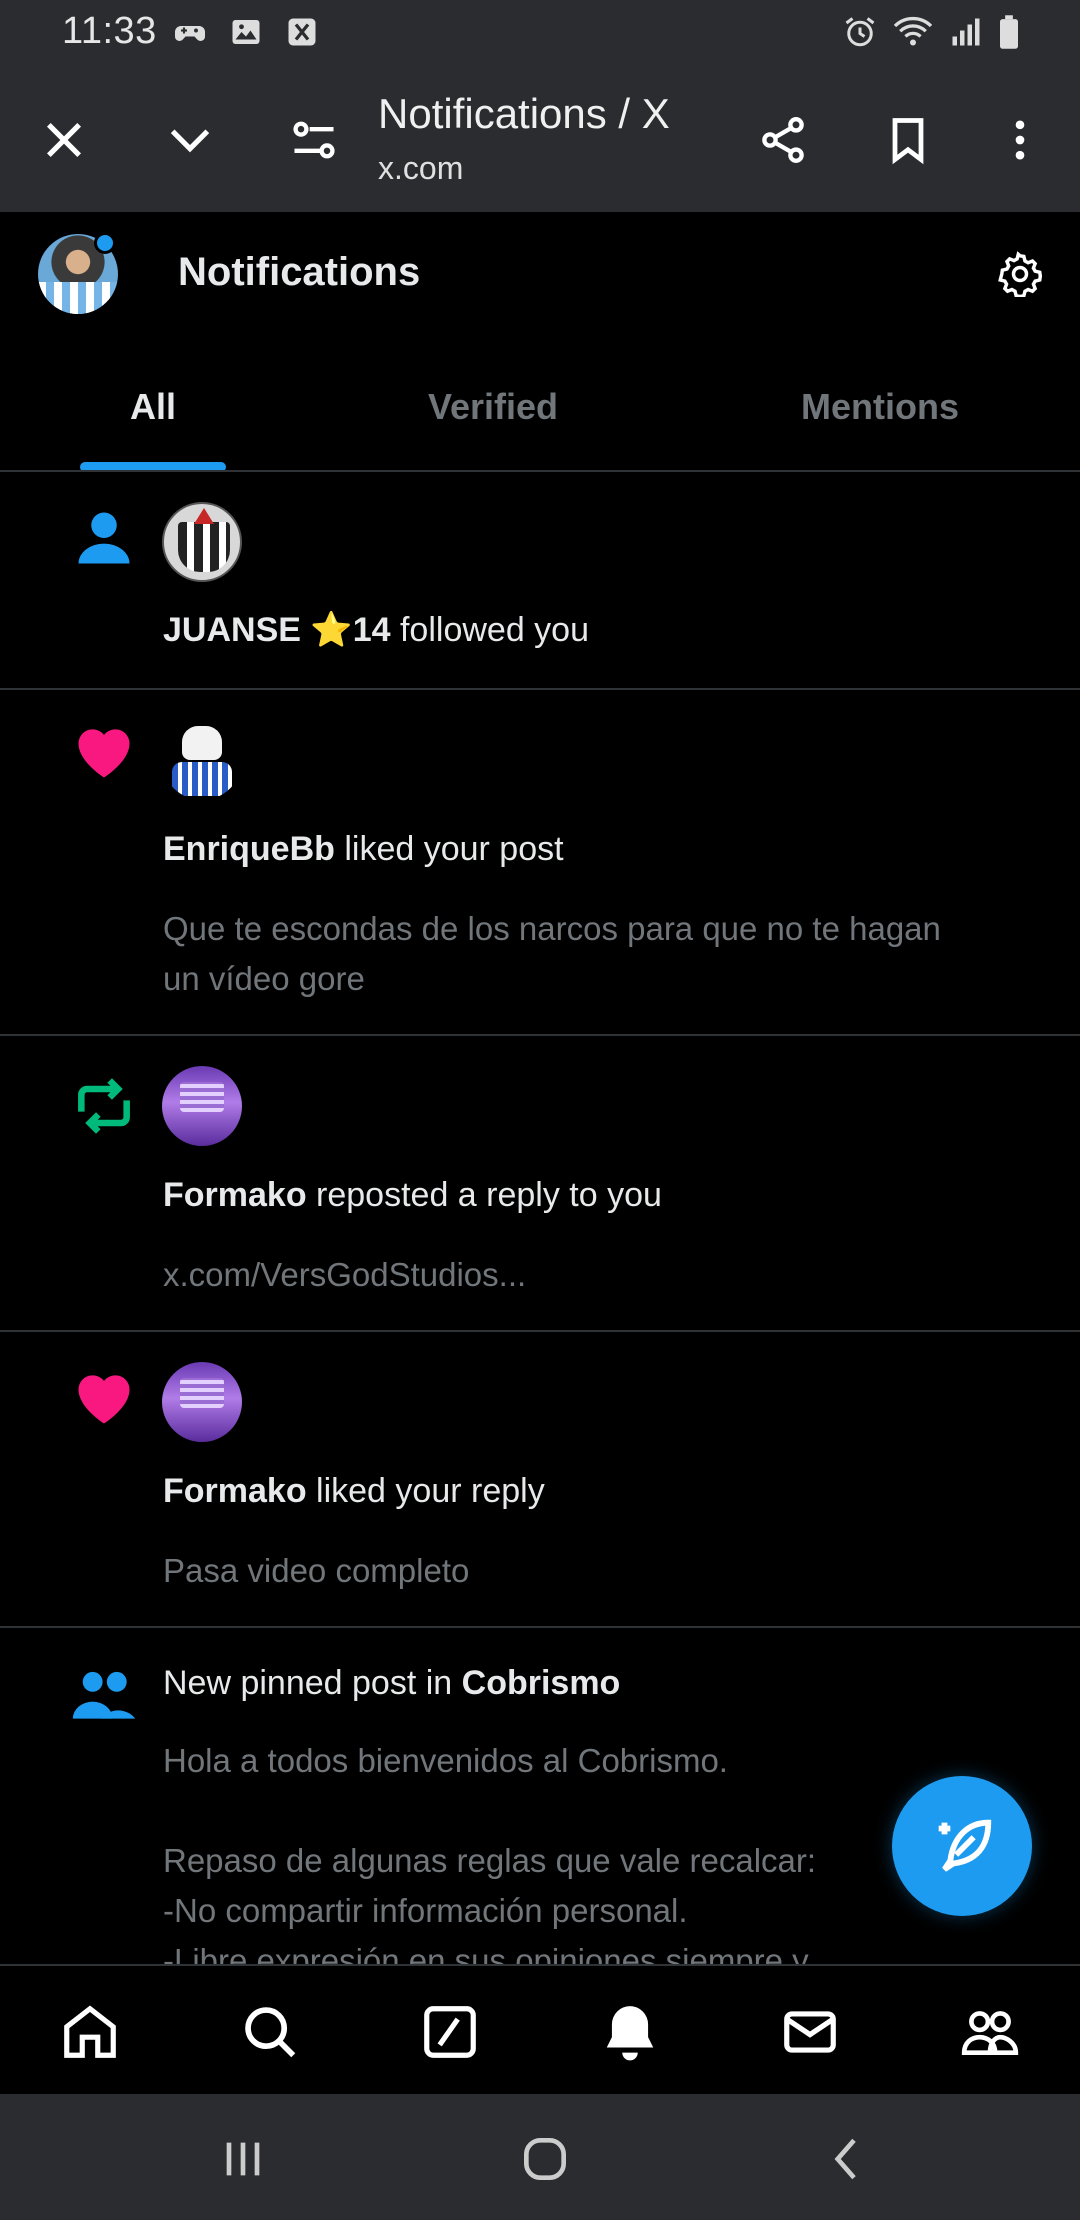 The width and height of the screenshot is (1080, 2220). I want to click on recents-icon, so click(243, 2159).